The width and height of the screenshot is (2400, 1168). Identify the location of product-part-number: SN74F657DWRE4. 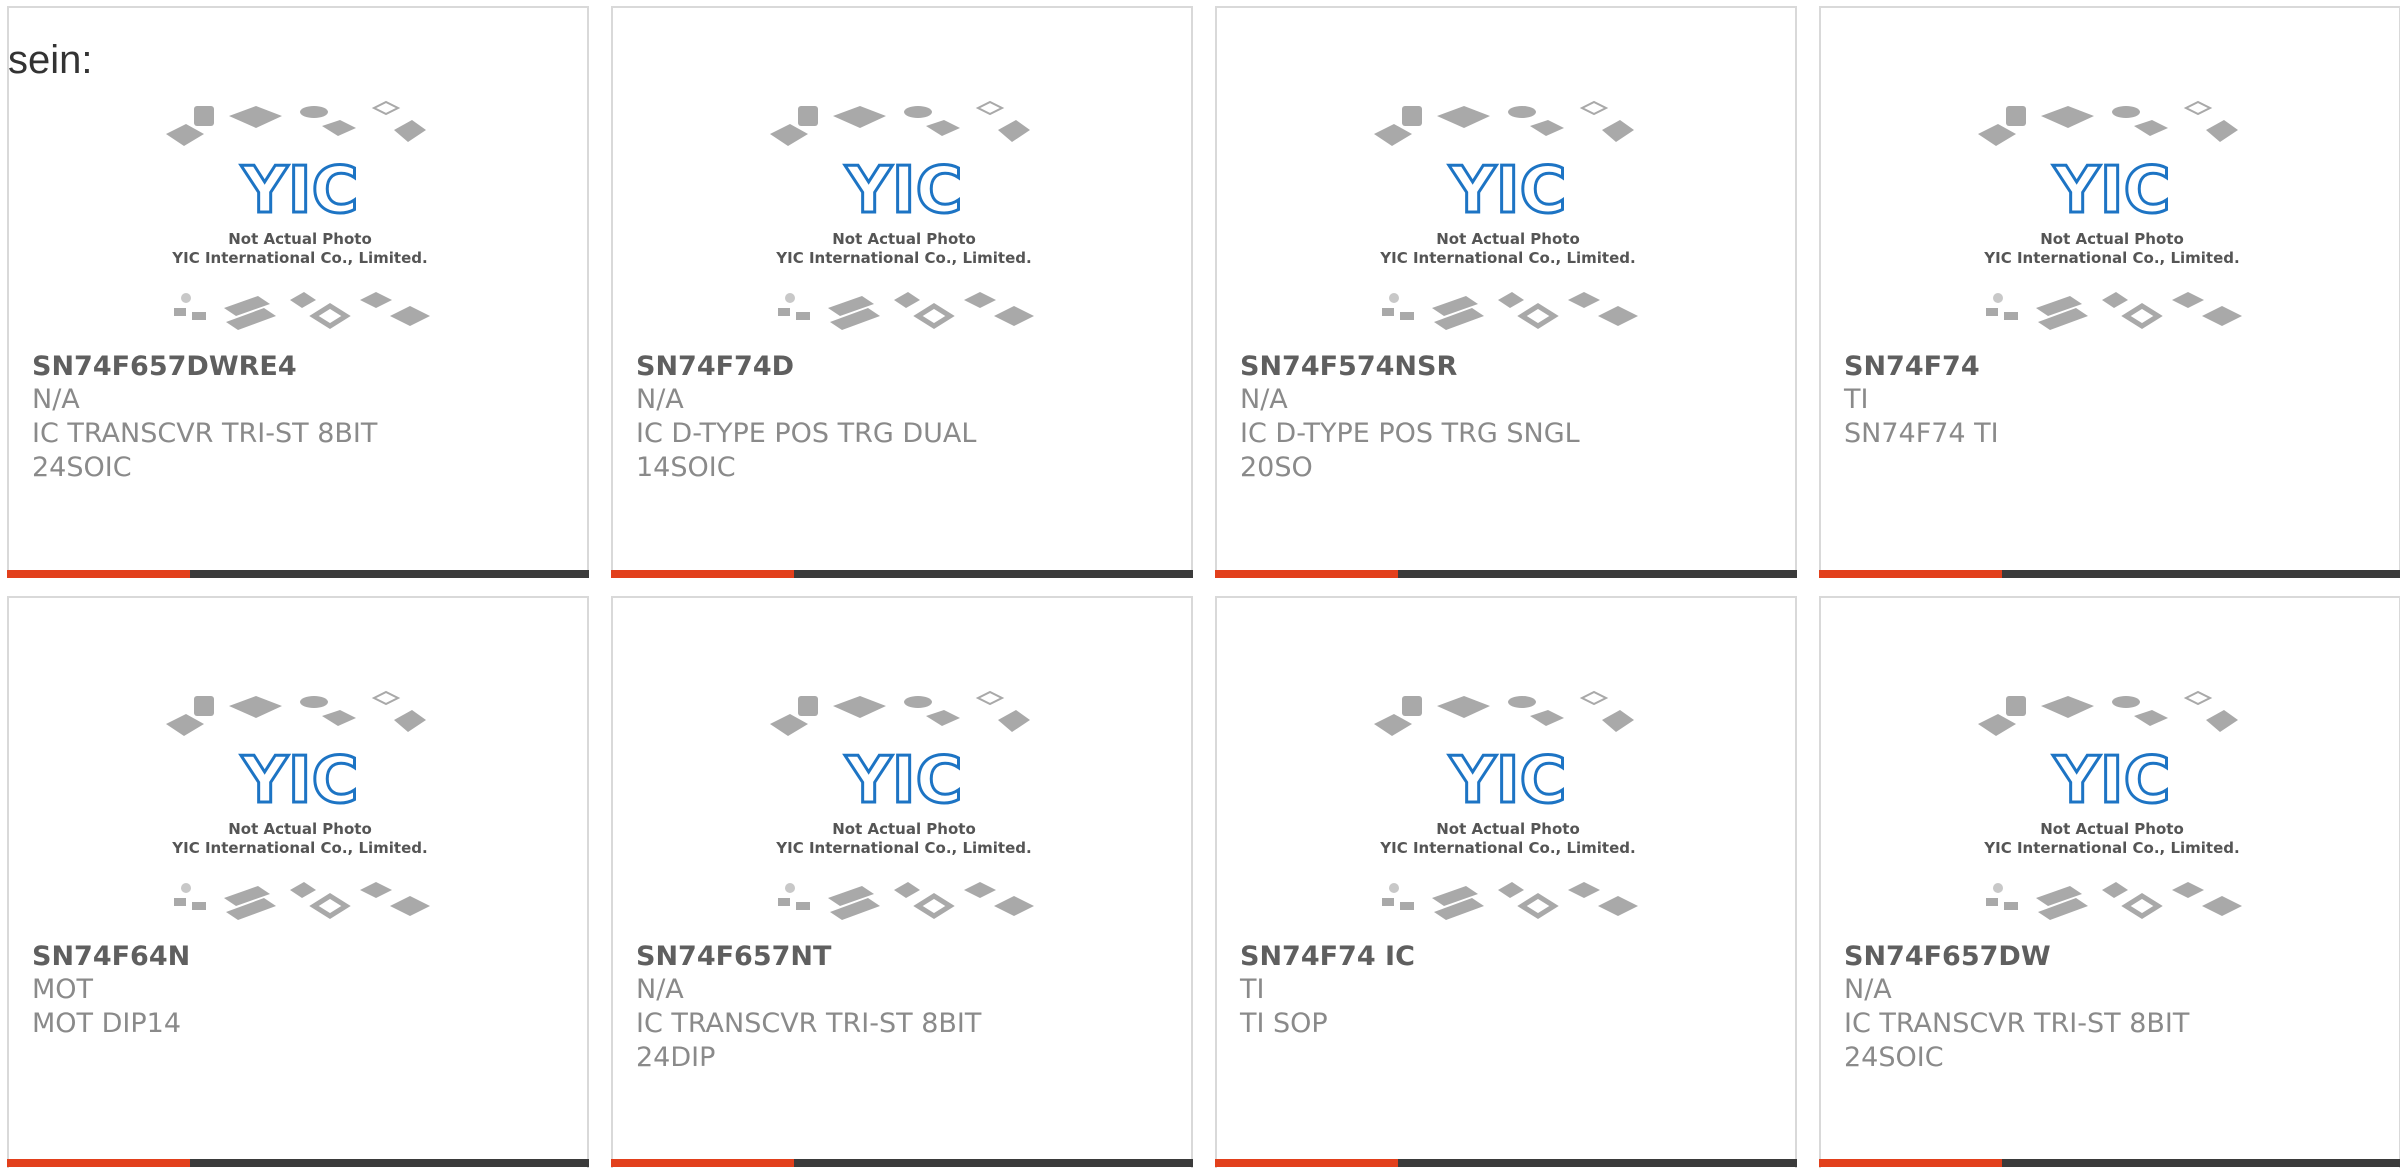
(242, 366).